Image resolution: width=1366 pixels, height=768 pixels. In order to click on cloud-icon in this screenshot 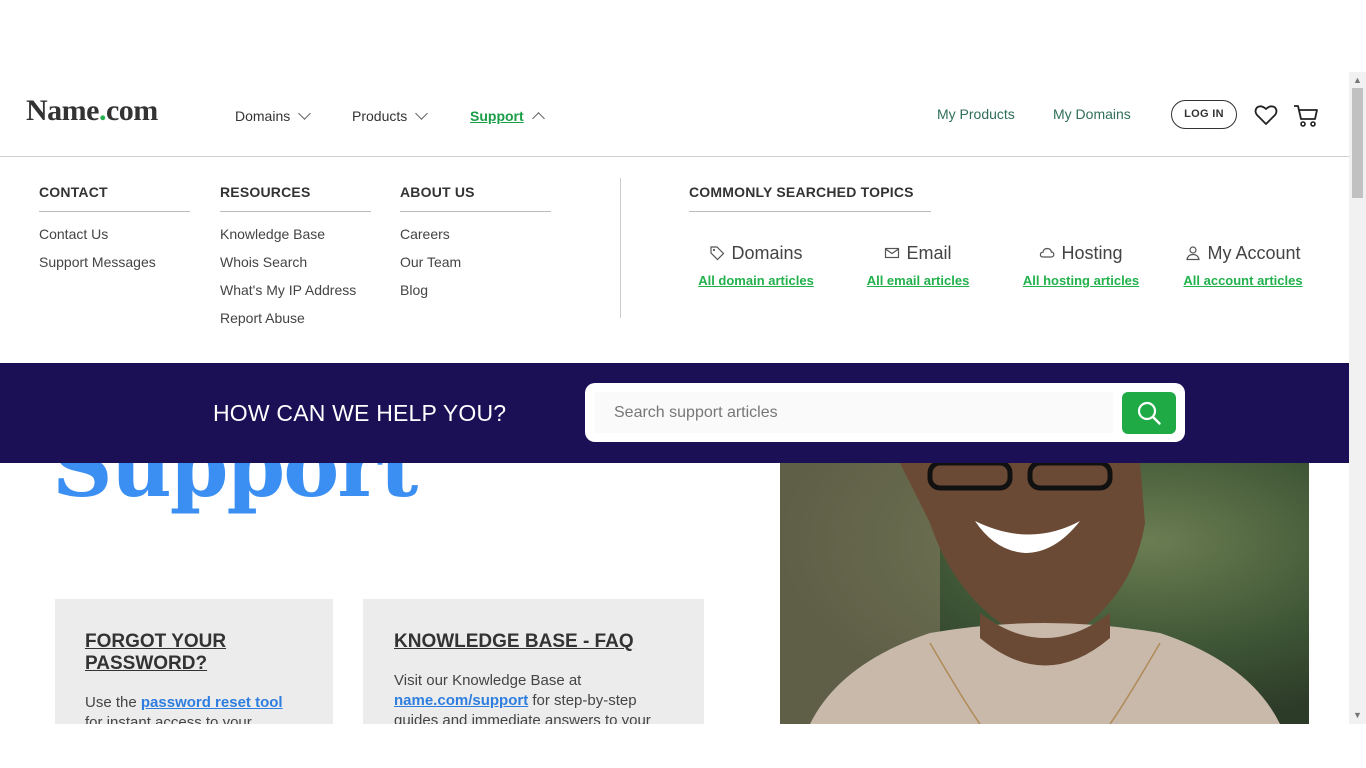, I will do `click(1047, 252)`.